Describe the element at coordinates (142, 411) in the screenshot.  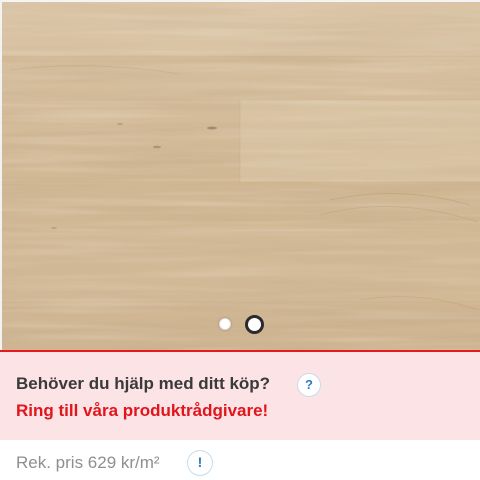
I see `call-advisors-link: Ring till våra produktrådgivare!` at that location.